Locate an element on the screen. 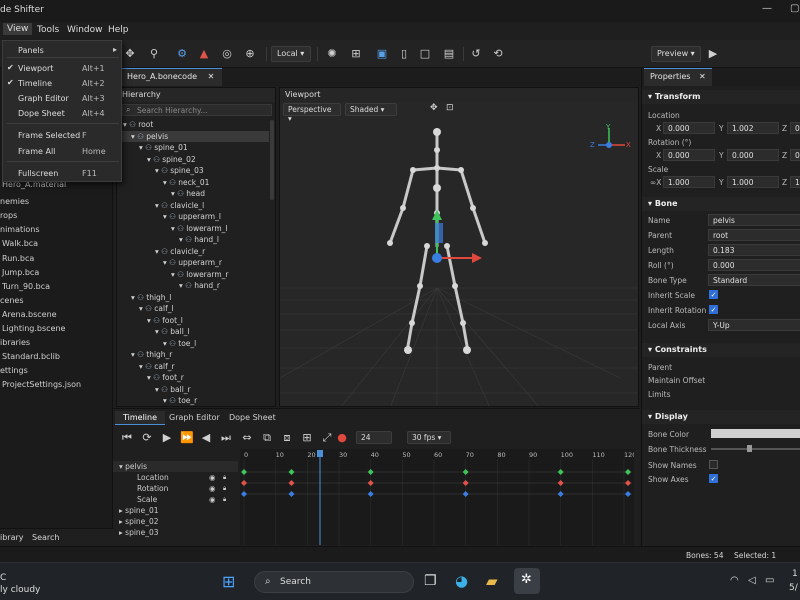 The image size is (800, 600). rotation-y-field: 0.000 is located at coordinates (753, 155).